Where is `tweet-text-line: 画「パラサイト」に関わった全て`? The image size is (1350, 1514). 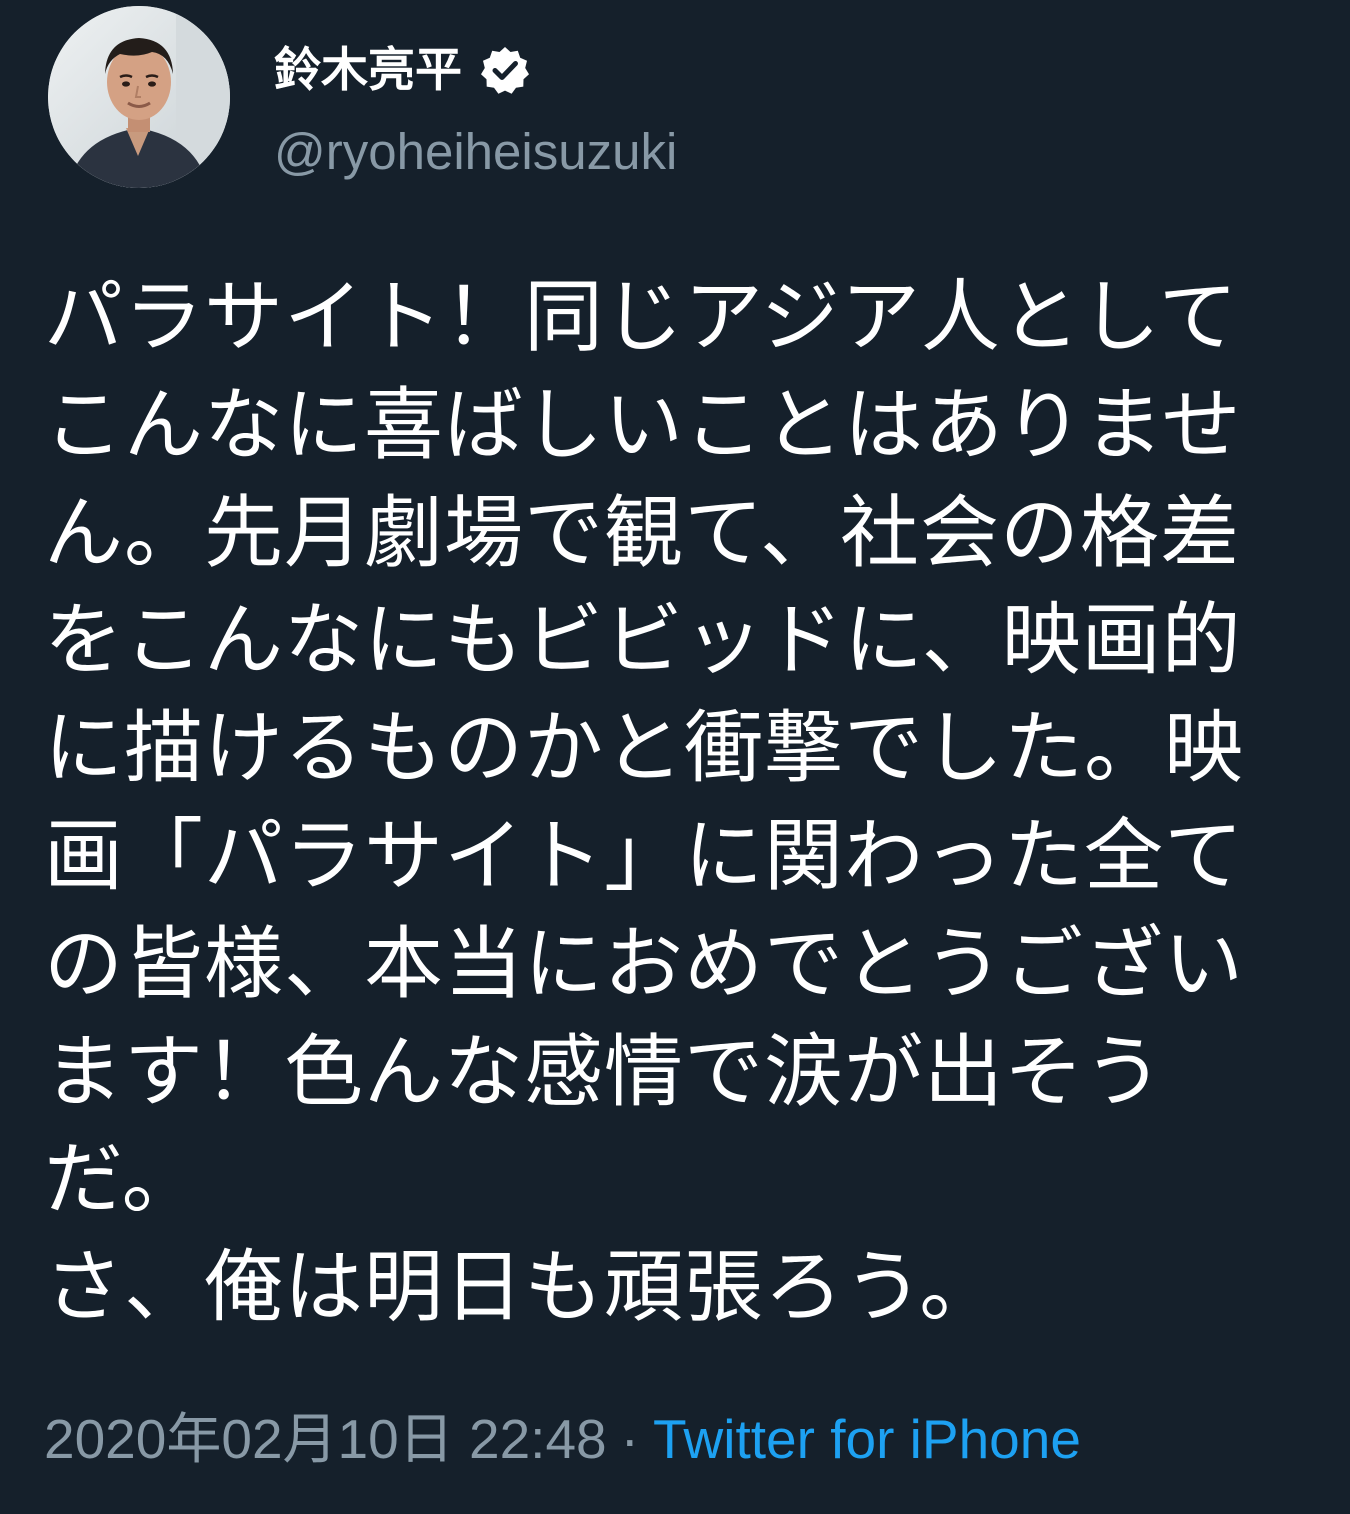
tweet-text-line: 画「パラサイト」に関わった全て is located at coordinates (644, 855).